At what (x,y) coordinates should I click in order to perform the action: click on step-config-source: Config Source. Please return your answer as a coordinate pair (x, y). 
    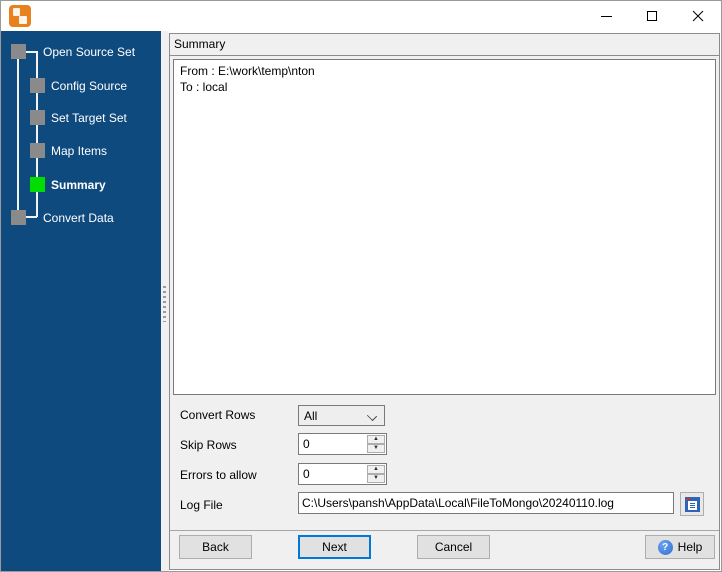
    Looking at the image, I should click on (81, 85).